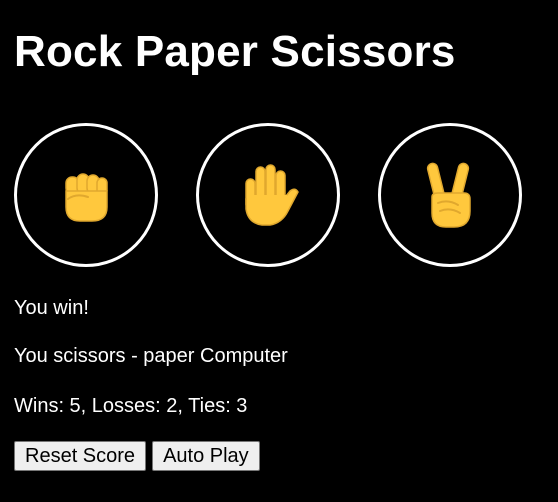 The width and height of the screenshot is (558, 502). What do you see at coordinates (86, 197) in the screenshot?
I see `raised-fist-icon` at bounding box center [86, 197].